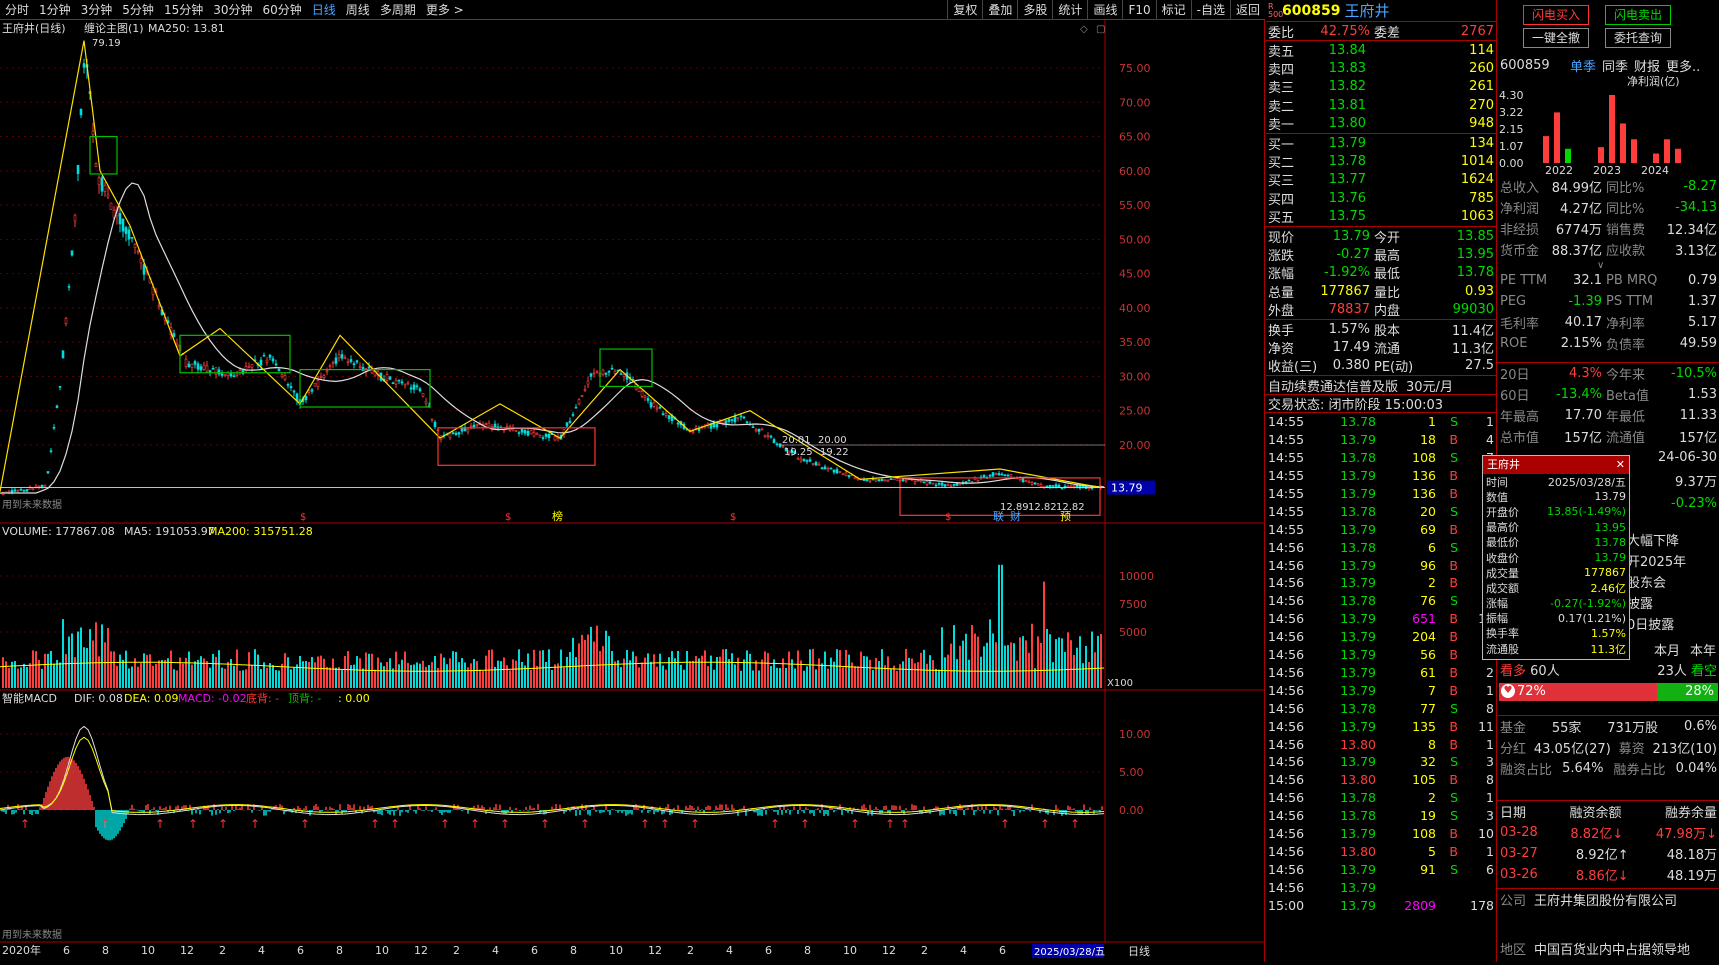 This screenshot has width=1719, height=965. I want to click on tick-direction: S, so click(1454, 458).